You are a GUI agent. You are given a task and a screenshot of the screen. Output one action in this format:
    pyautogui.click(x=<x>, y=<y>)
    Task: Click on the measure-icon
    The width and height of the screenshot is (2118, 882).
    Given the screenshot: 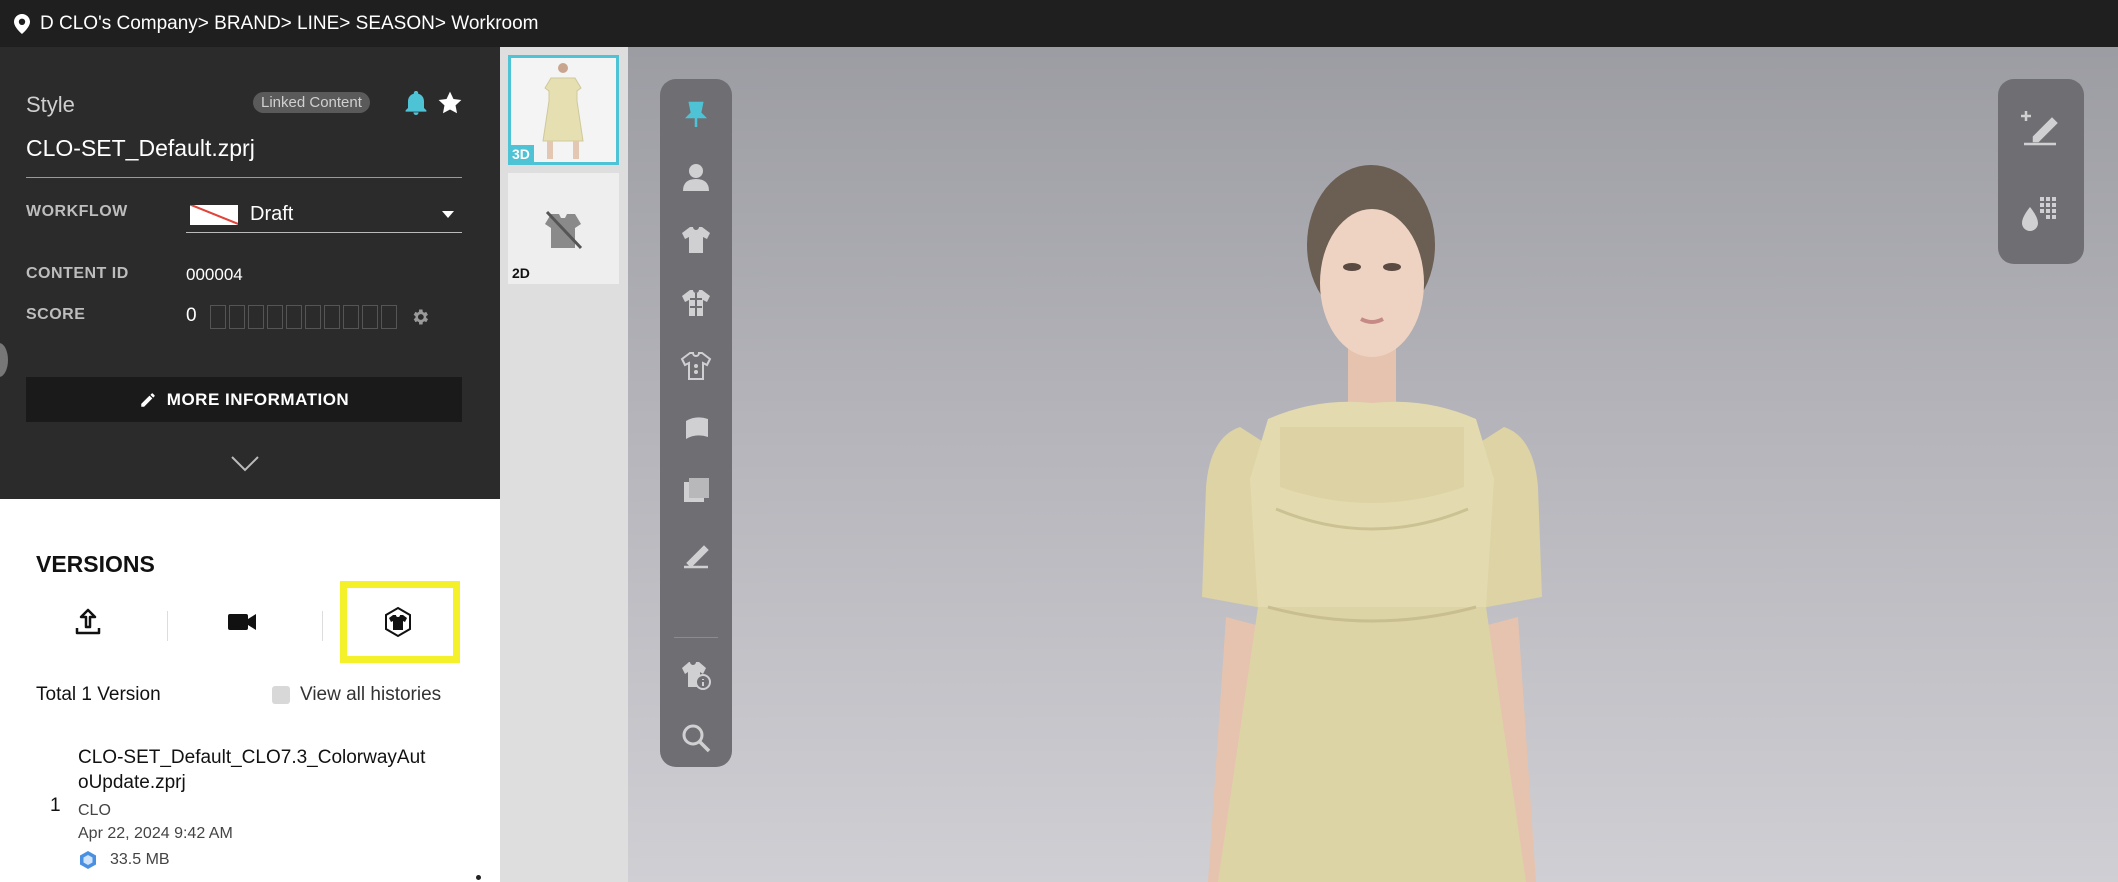 What is the action you would take?
    pyautogui.click(x=696, y=555)
    